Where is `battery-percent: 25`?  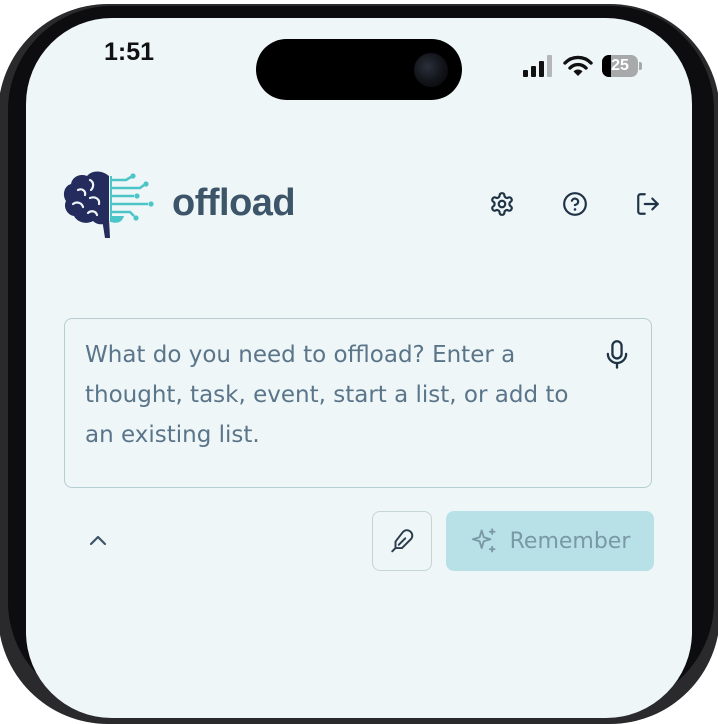
battery-percent: 25 is located at coordinates (620, 65).